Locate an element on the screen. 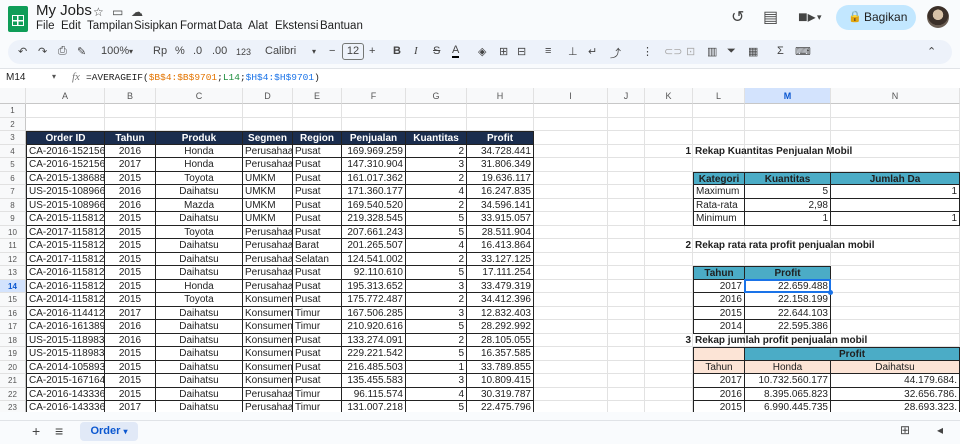  filter-icon: ⏷ is located at coordinates (731, 51).